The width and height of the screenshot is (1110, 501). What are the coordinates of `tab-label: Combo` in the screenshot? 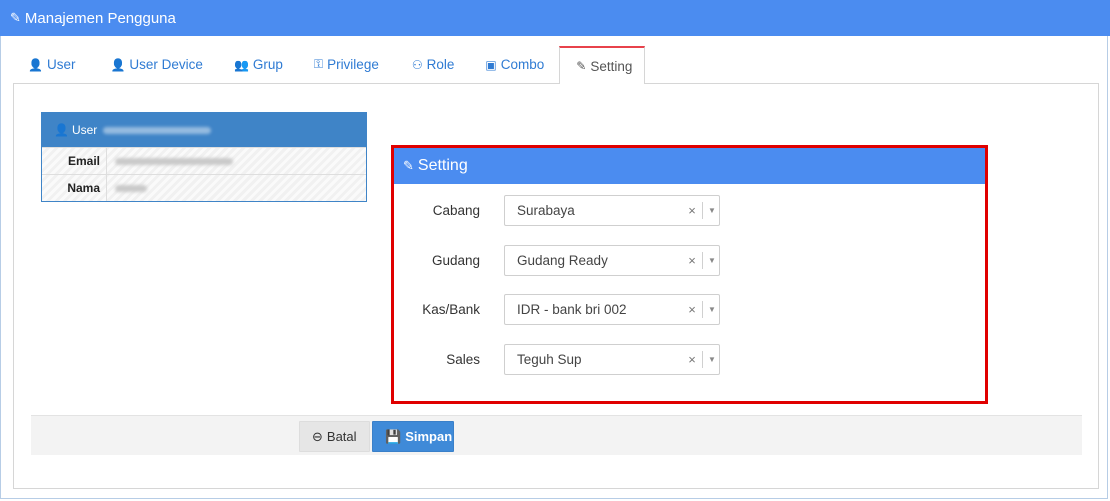 It's located at (522, 64).